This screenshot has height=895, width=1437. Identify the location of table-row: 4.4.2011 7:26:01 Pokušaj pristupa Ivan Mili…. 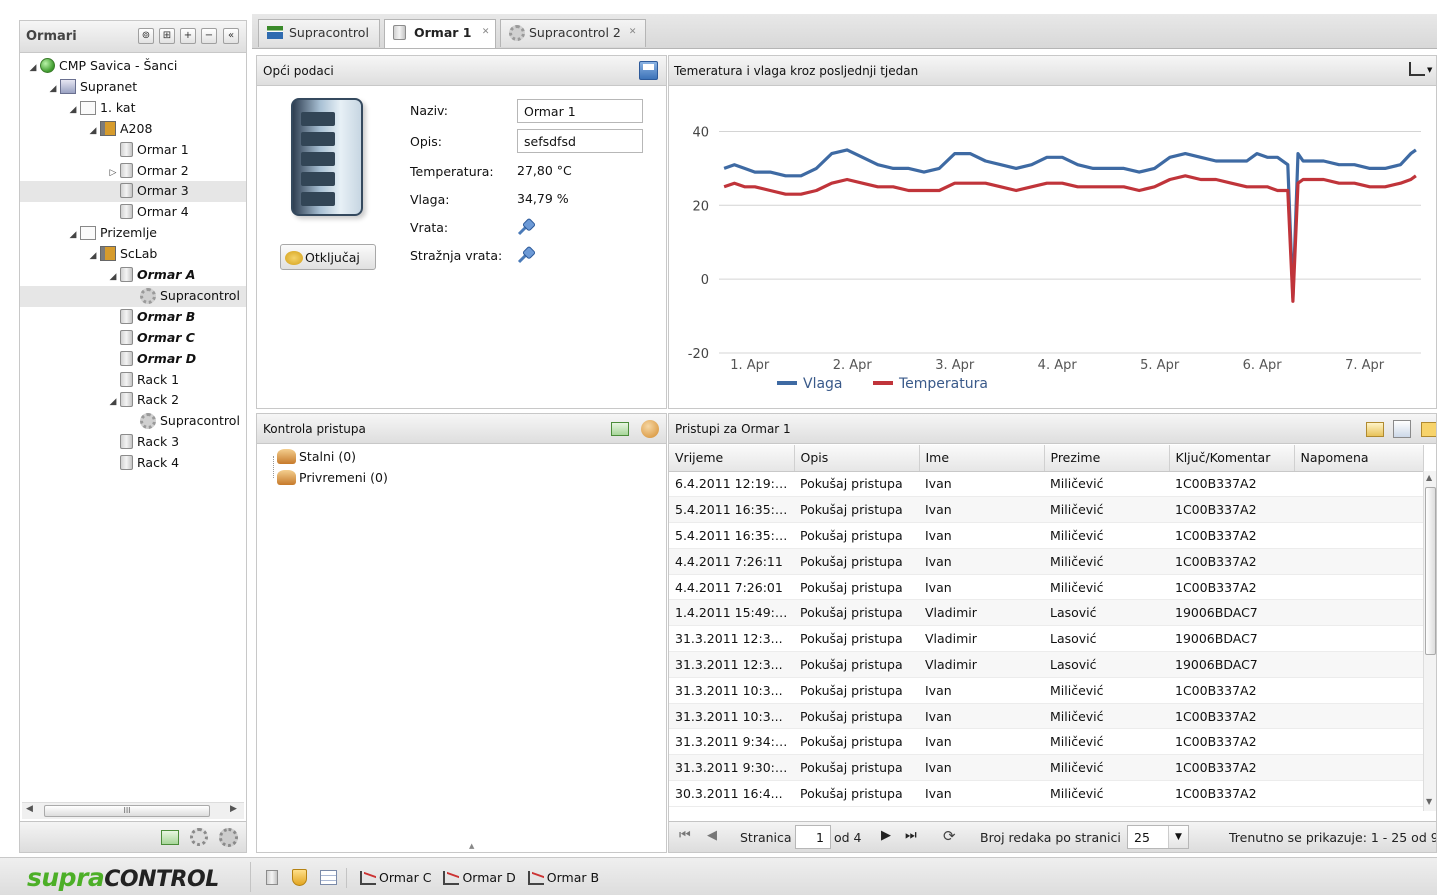
(1046, 587).